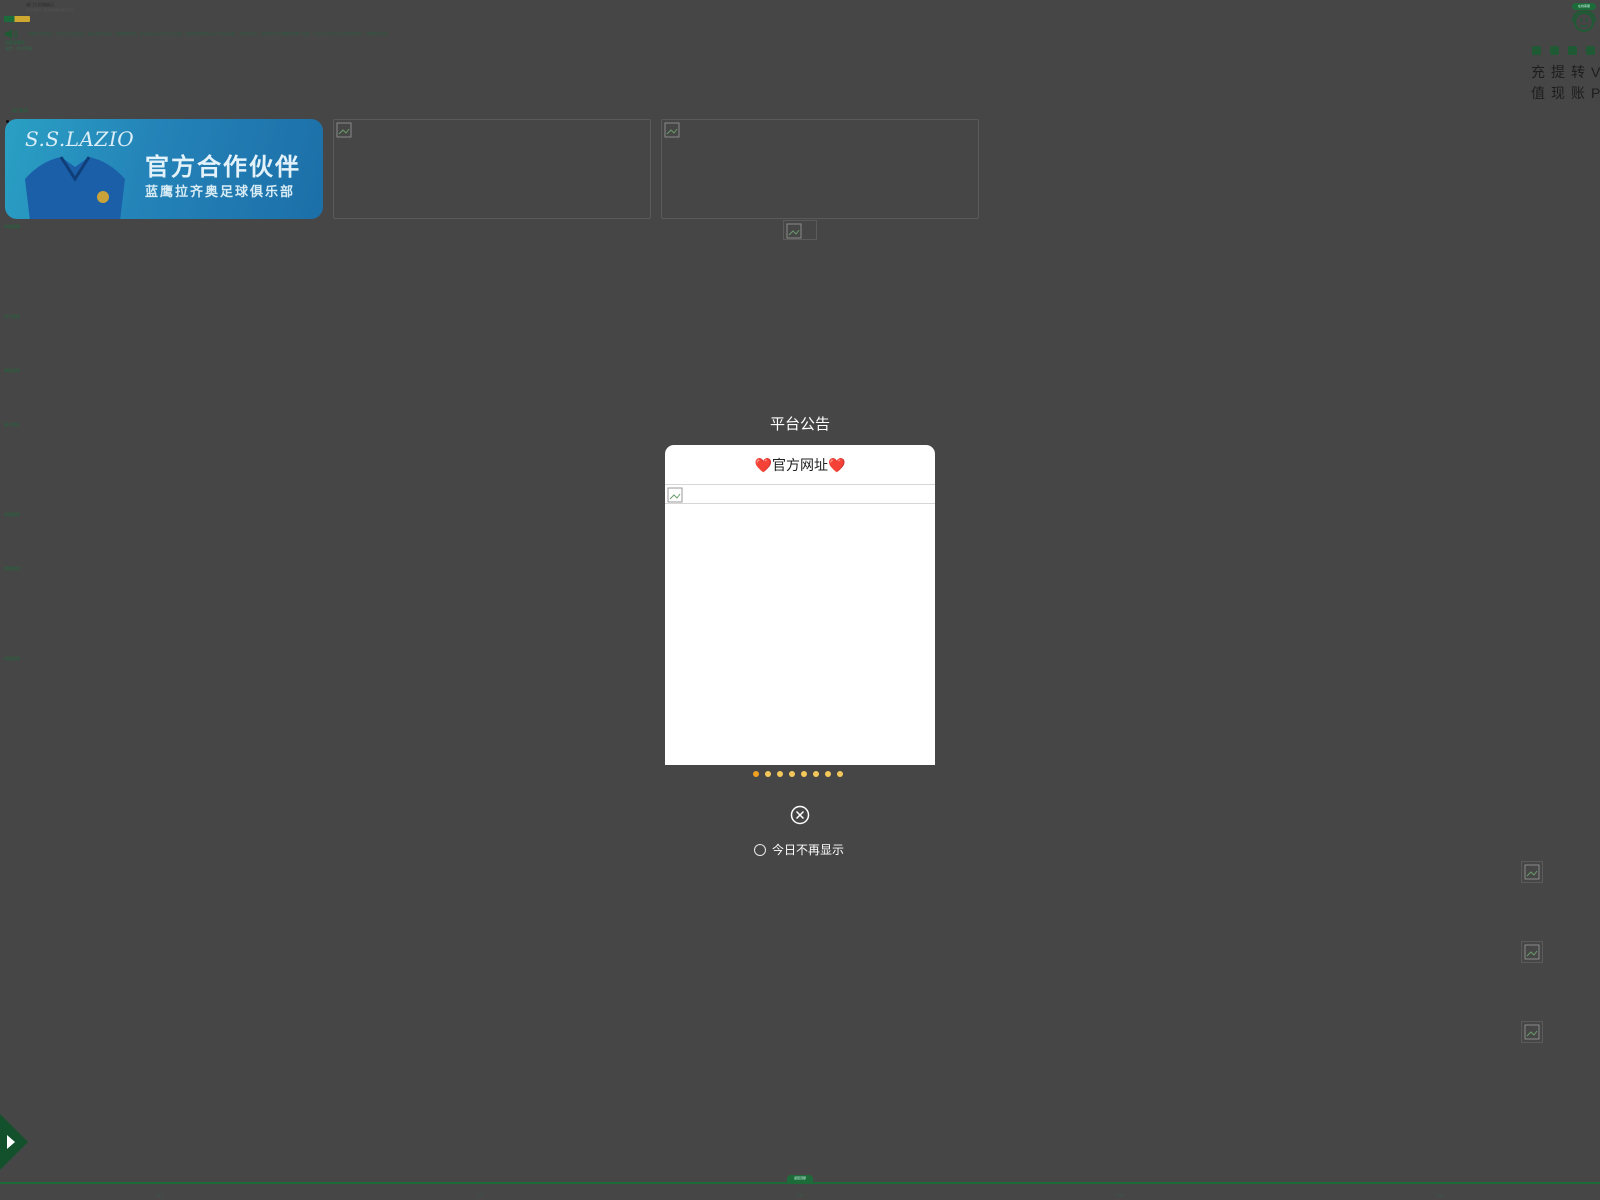  Describe the element at coordinates (220, 191) in the screenshot. I see `banner-subline: 蓝鹰拉齐奥足球俱乐部` at that location.